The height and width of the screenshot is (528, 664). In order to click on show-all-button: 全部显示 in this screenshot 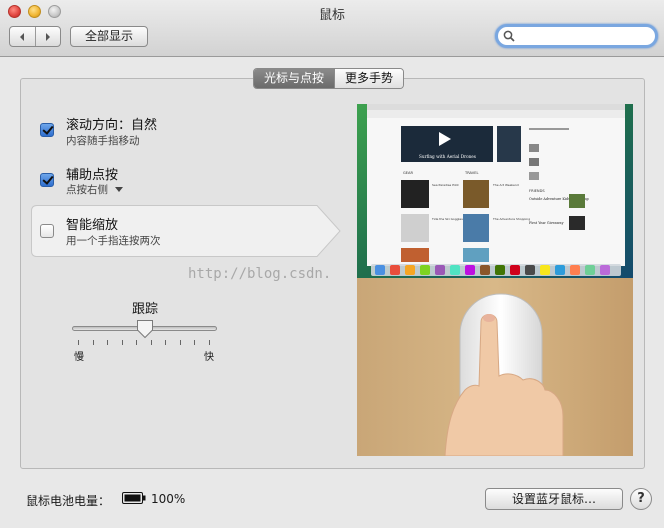, I will do `click(109, 36)`.